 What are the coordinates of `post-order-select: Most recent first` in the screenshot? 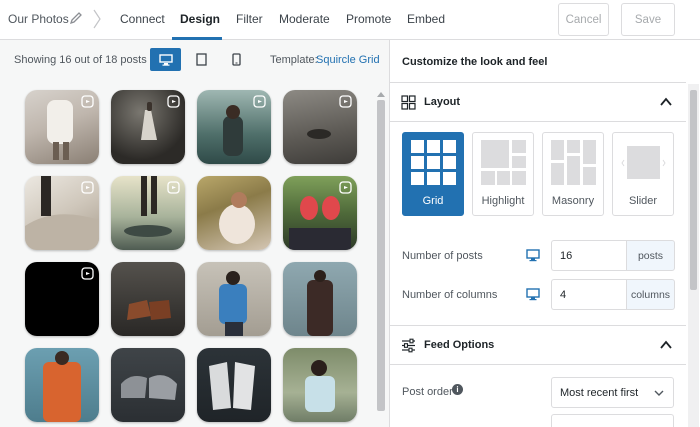 It's located at (612, 392).